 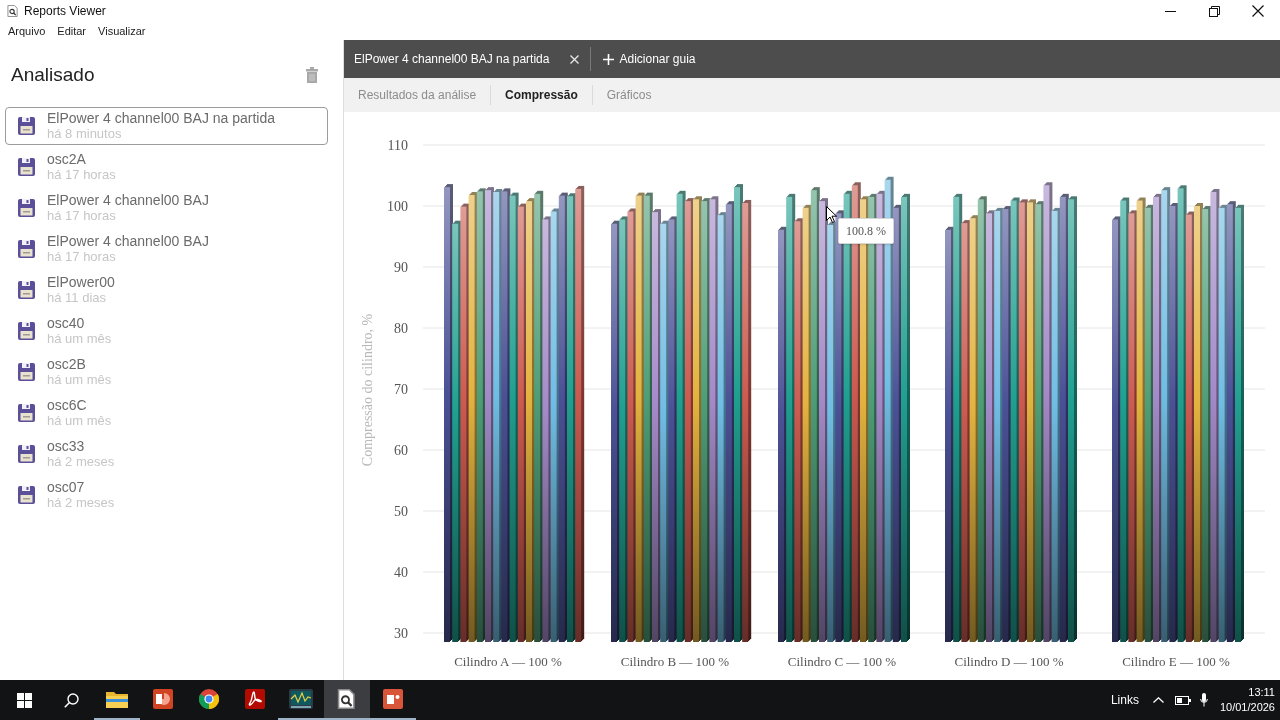 I want to click on chart-tooltip: 100.8 %, so click(x=866, y=231).